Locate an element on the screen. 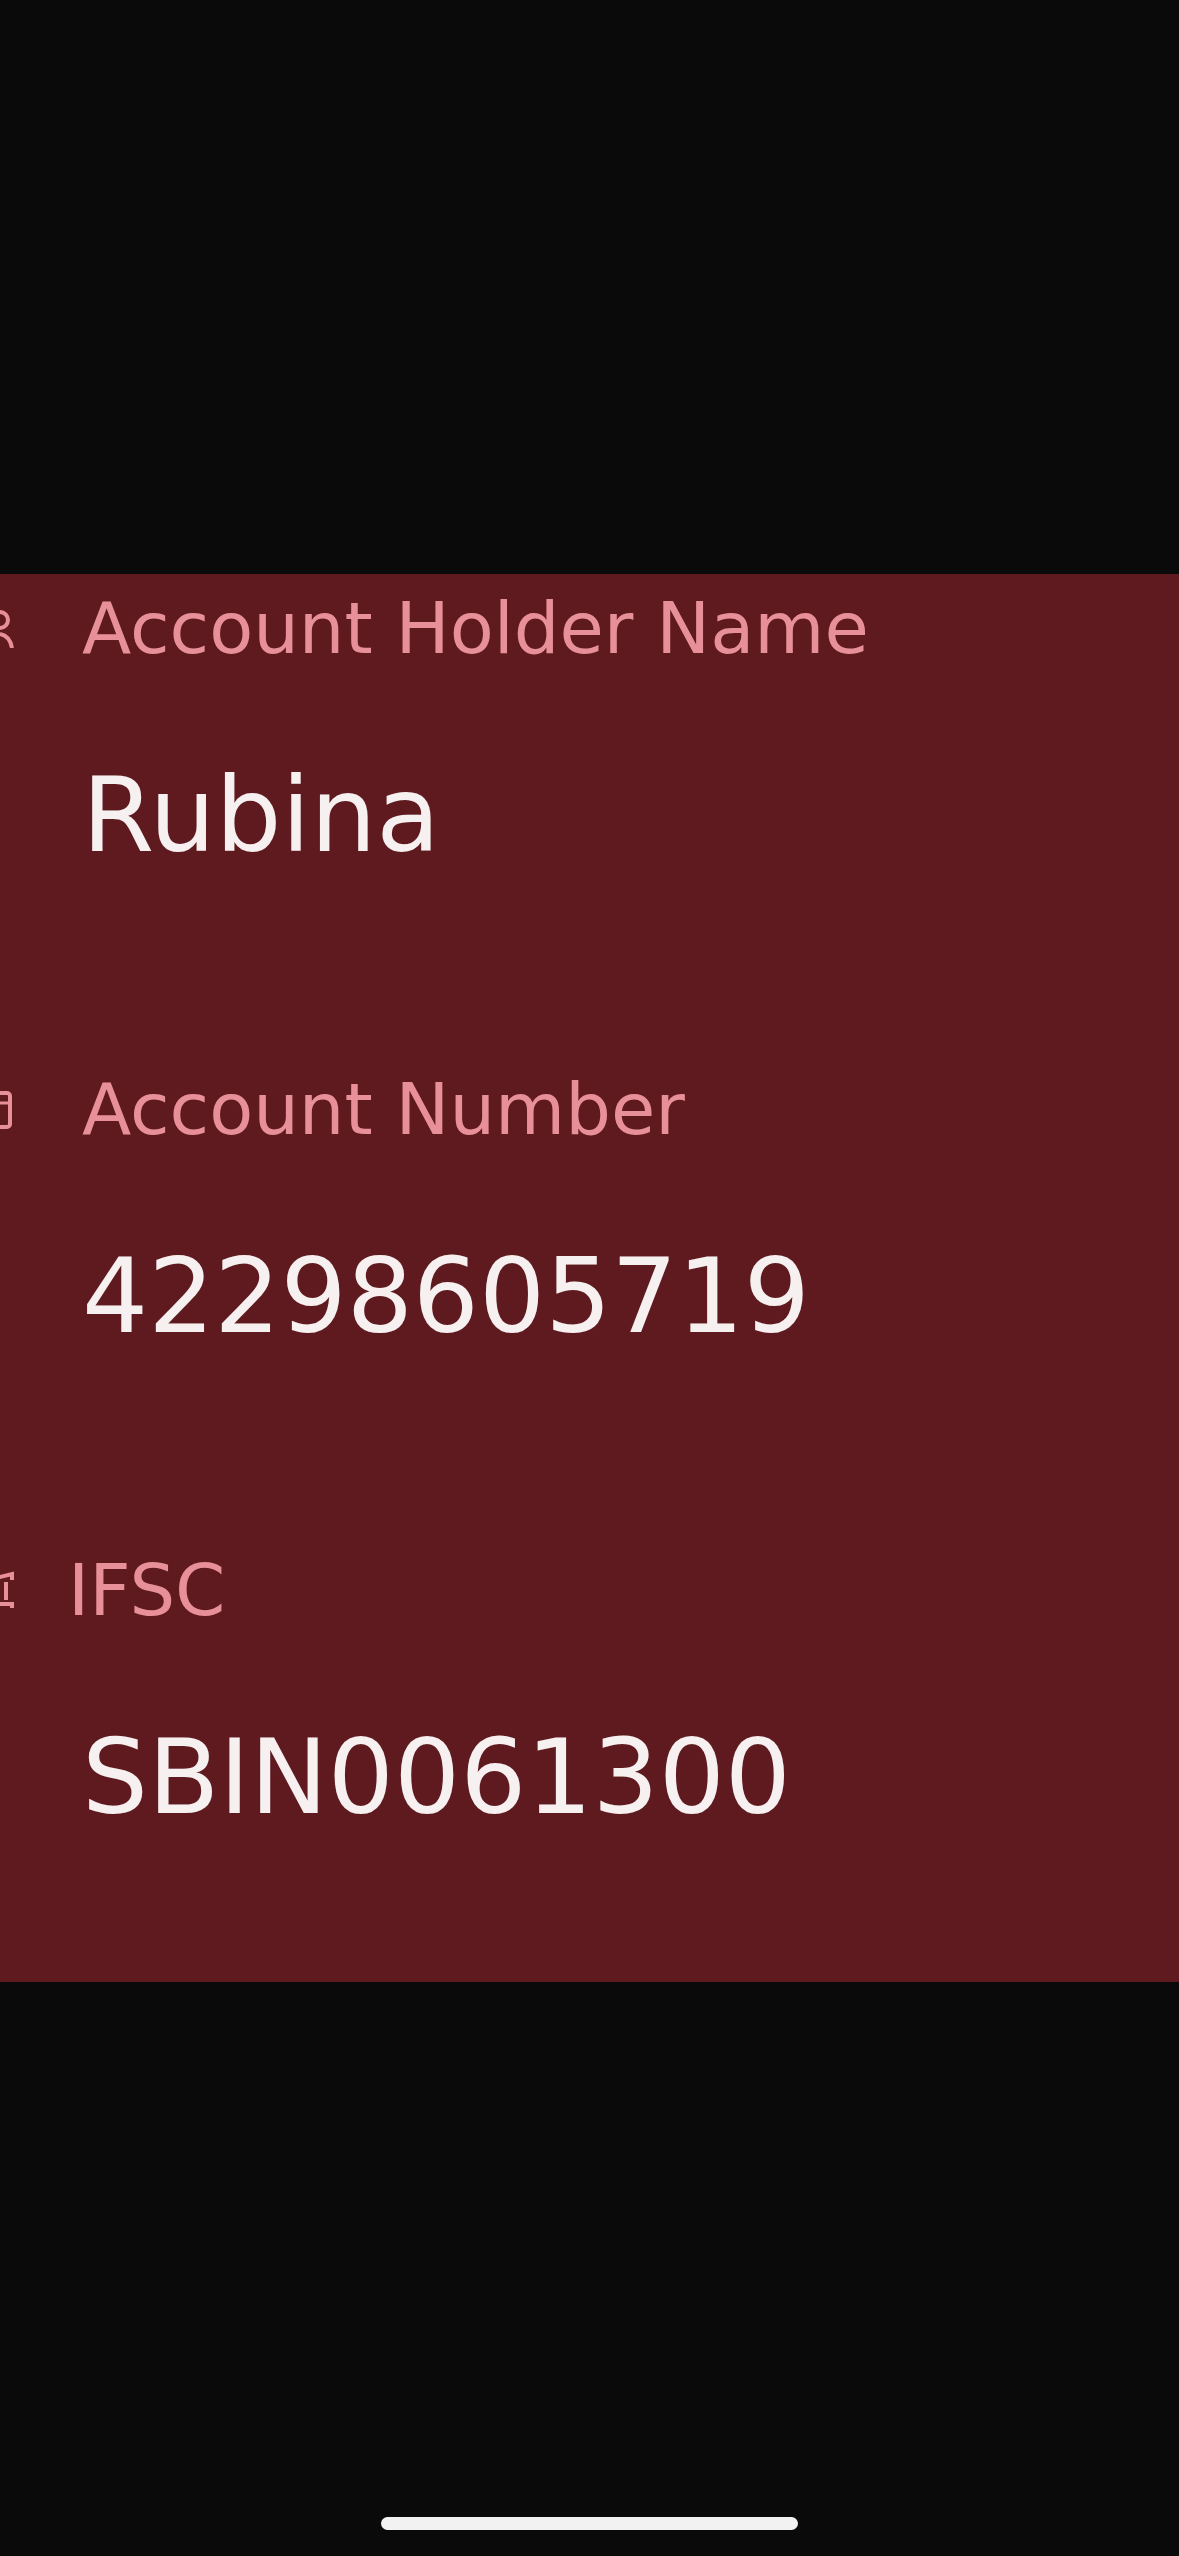  field-label: IFSC is located at coordinates (147, 1590).